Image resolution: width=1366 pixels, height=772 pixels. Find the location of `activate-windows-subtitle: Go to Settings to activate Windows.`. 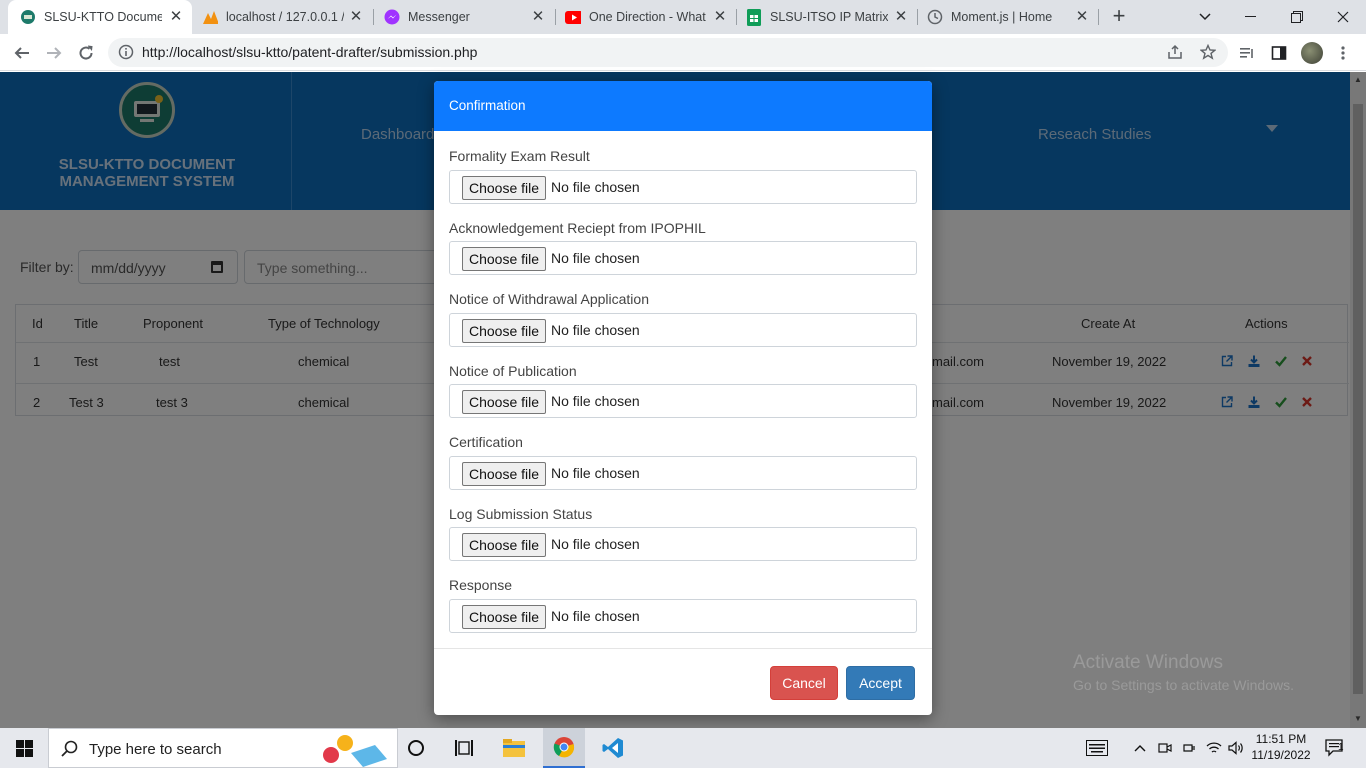

activate-windows-subtitle: Go to Settings to activate Windows. is located at coordinates (1183, 685).